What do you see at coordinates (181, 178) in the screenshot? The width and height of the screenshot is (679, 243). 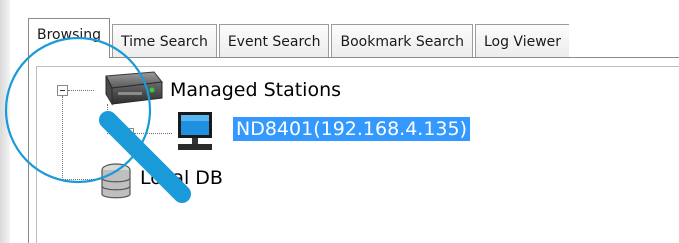 I see `tree-node-local-db: Local DB` at bounding box center [181, 178].